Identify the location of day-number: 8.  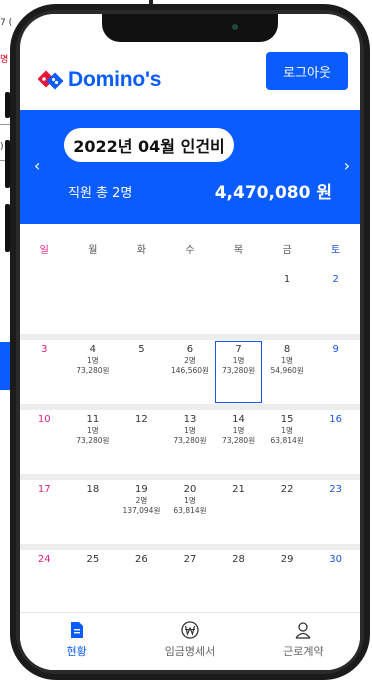
(287, 349).